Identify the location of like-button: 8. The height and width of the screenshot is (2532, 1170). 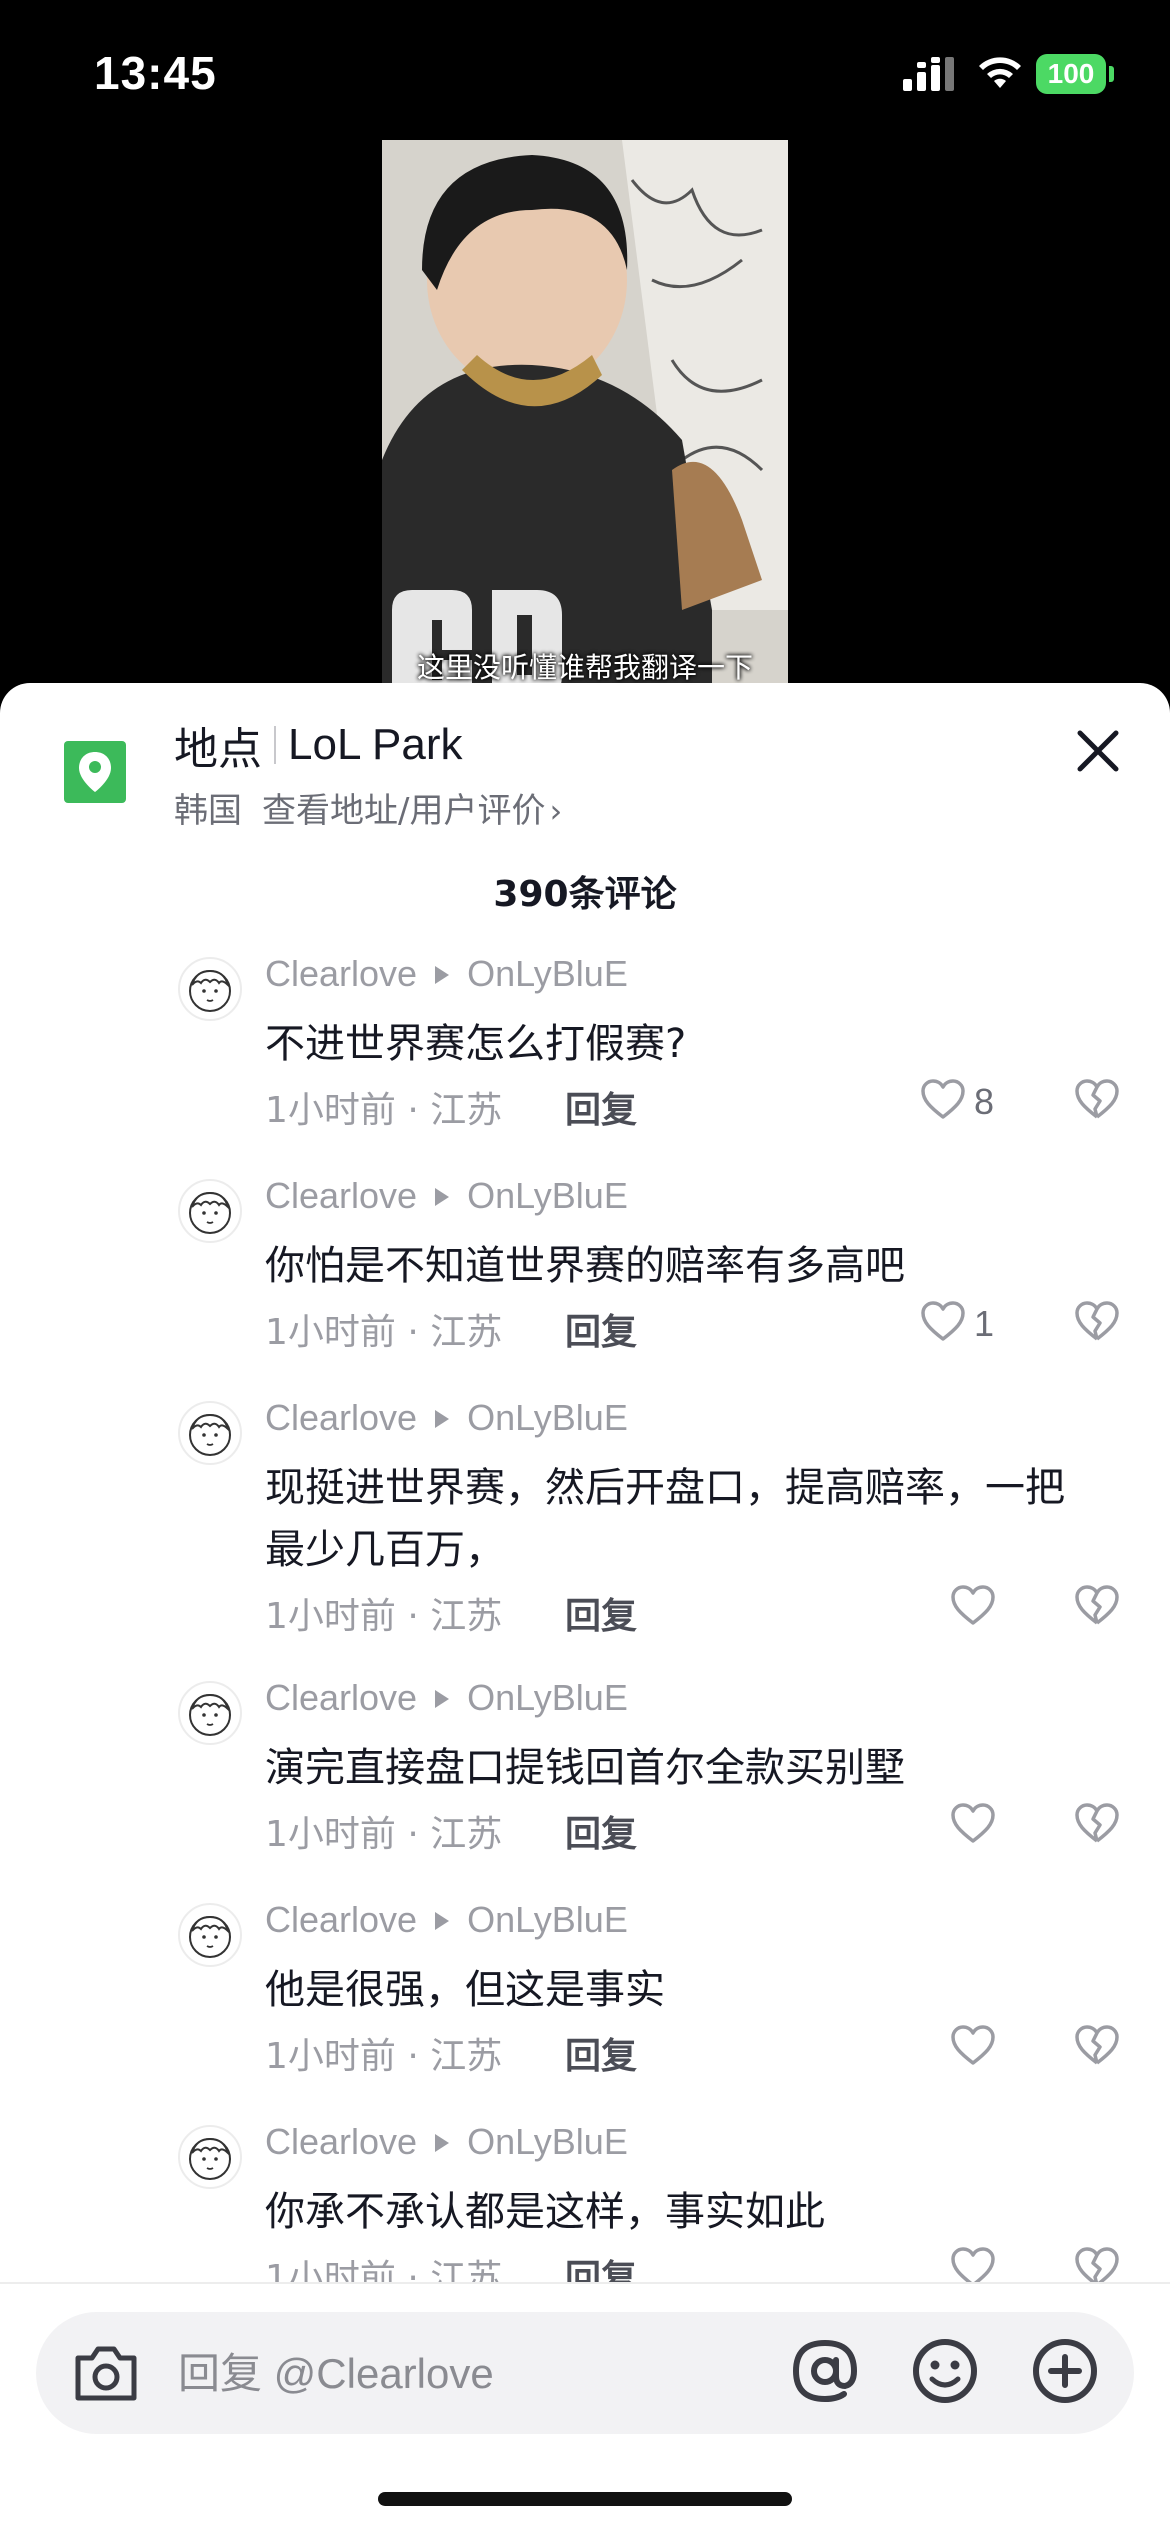
(957, 1102).